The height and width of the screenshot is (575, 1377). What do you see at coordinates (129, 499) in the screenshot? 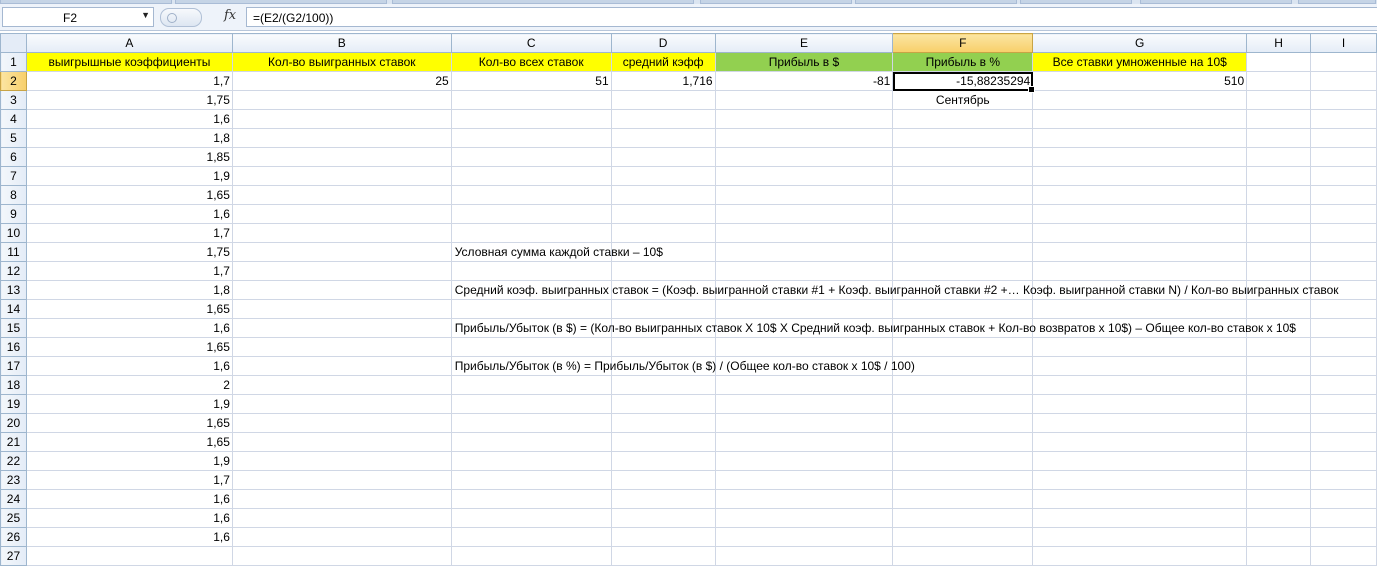
I see `cell-a24: 1,6` at bounding box center [129, 499].